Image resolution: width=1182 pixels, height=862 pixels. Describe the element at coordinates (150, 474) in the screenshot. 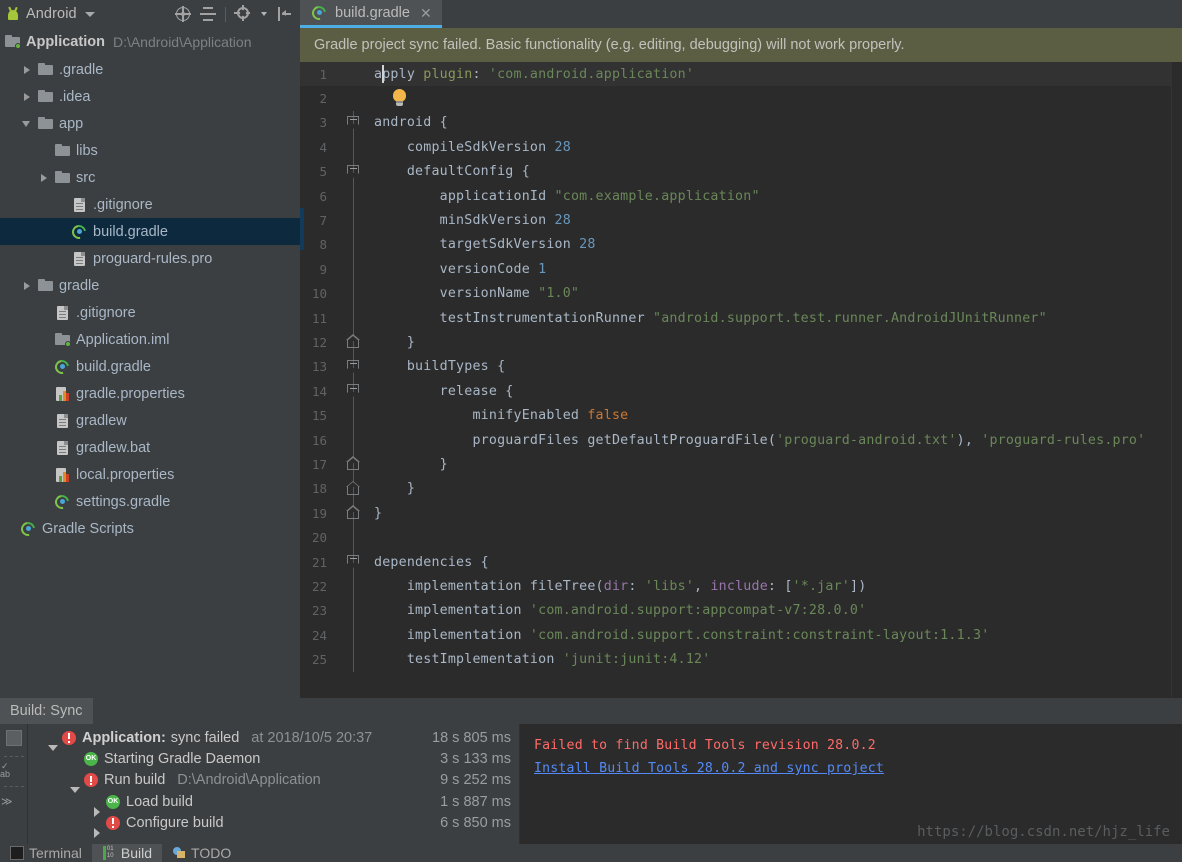

I see `tree-row-local-properties: local.properties` at that location.